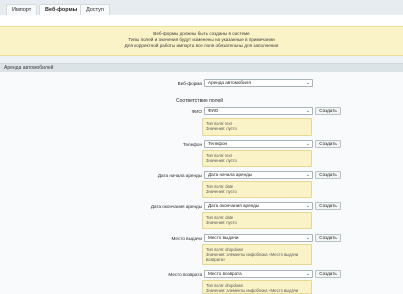 This screenshot has height=294, width=403. I want to click on webform-label: Веб-форма, so click(189, 83).